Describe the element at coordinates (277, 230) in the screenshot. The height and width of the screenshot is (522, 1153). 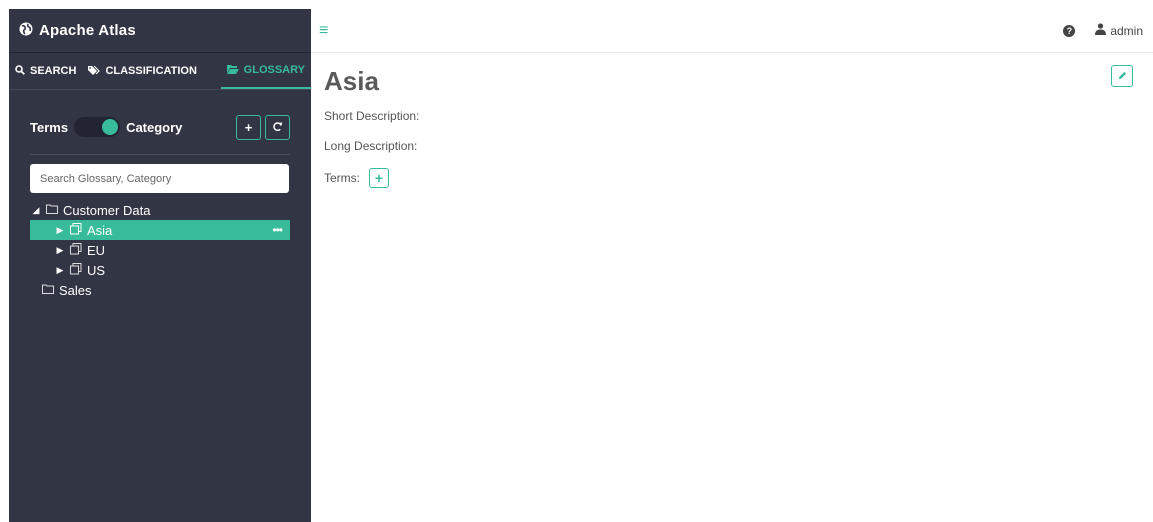
I see `more-options-icon: •••` at that location.